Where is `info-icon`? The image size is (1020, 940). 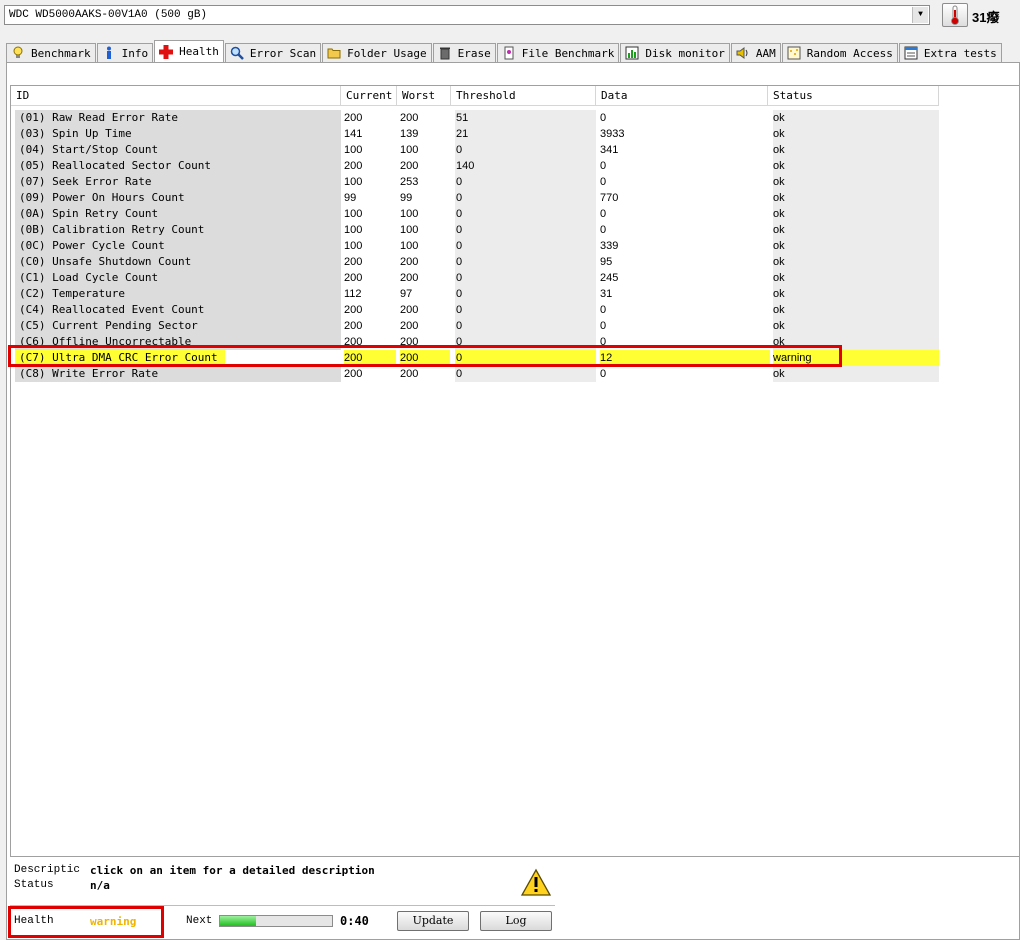
info-icon is located at coordinates (109, 53).